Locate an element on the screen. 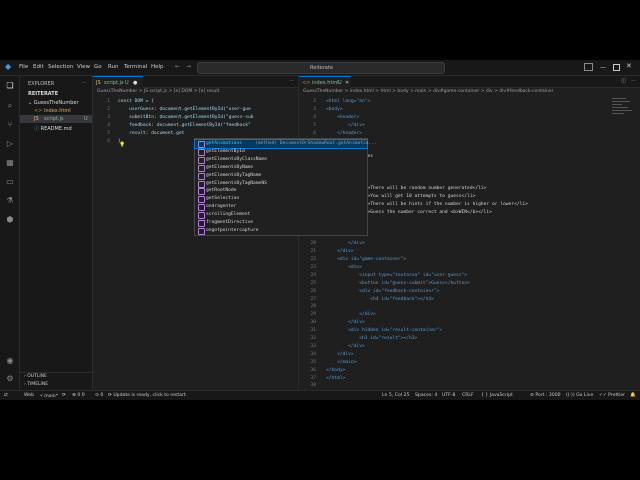 This screenshot has width=640, height=480. testing-icon: ⚗ is located at coordinates (10, 201).